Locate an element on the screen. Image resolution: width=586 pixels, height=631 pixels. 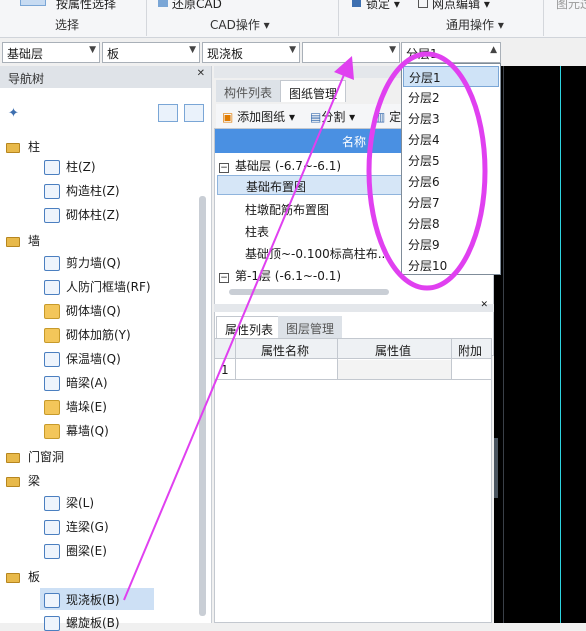
add-drawing-button: ▣ 添加图纸 ▾ is located at coordinates (258, 116).